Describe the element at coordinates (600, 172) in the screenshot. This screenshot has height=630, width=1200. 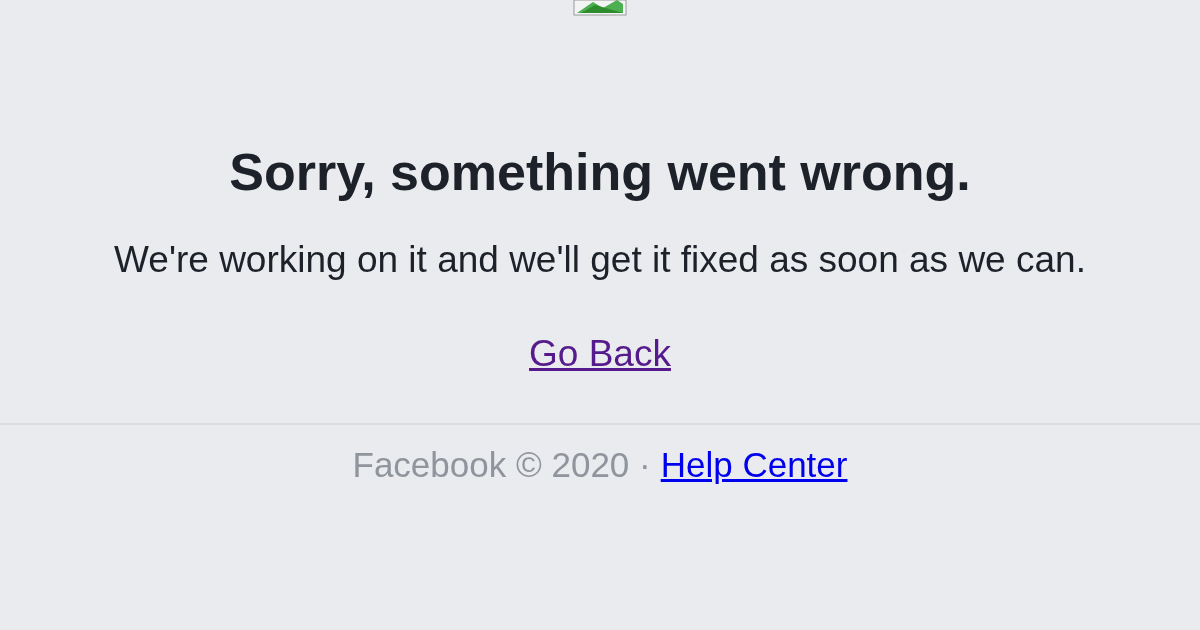
I see `error-heading: Sorry, something went wrong.` at that location.